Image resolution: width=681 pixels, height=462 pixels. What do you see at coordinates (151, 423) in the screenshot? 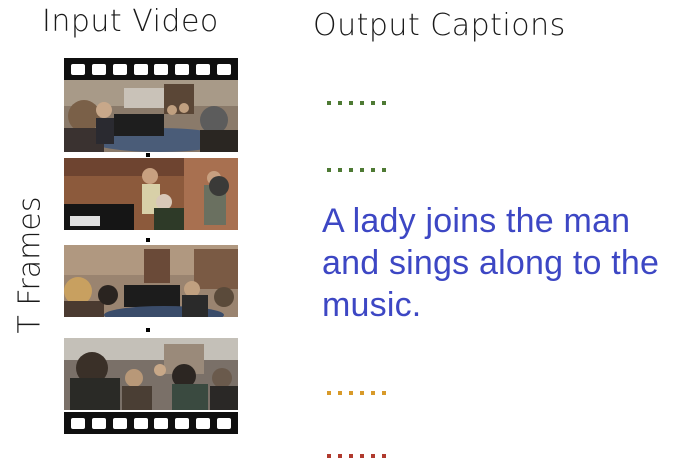
I see `film-strip-bottom` at bounding box center [151, 423].